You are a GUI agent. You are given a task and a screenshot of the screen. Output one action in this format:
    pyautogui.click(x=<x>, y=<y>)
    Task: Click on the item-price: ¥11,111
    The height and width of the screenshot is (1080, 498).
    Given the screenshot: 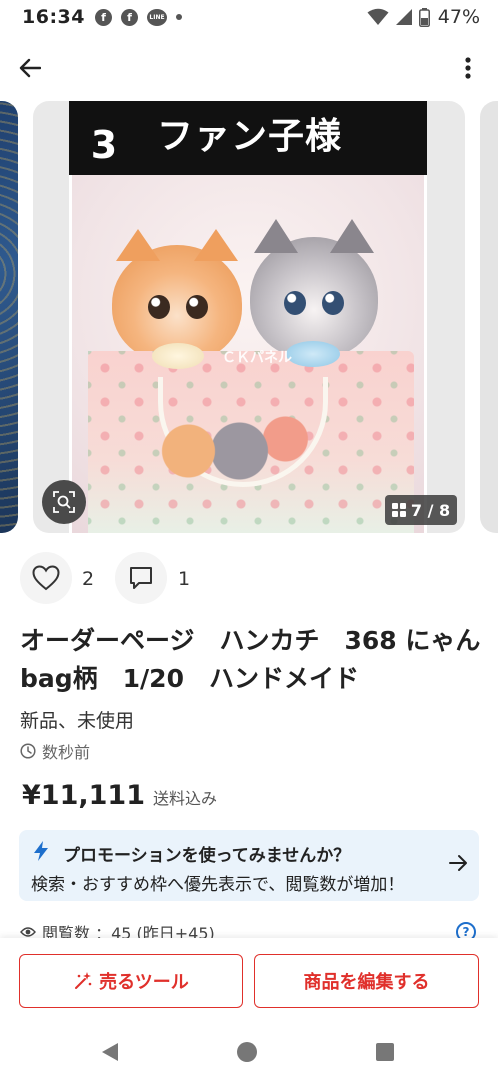 What is the action you would take?
    pyautogui.click(x=83, y=795)
    